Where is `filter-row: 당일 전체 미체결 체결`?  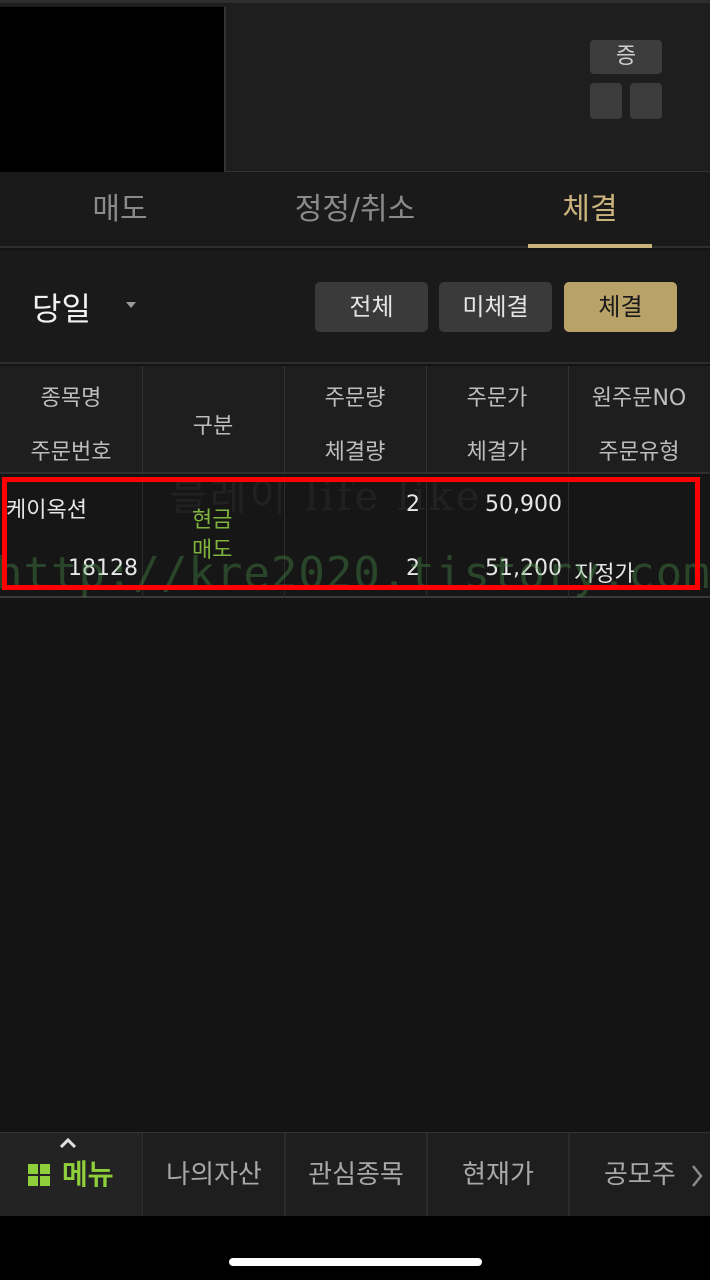
filter-row: 당일 전체 미체결 체결 is located at coordinates (355, 307).